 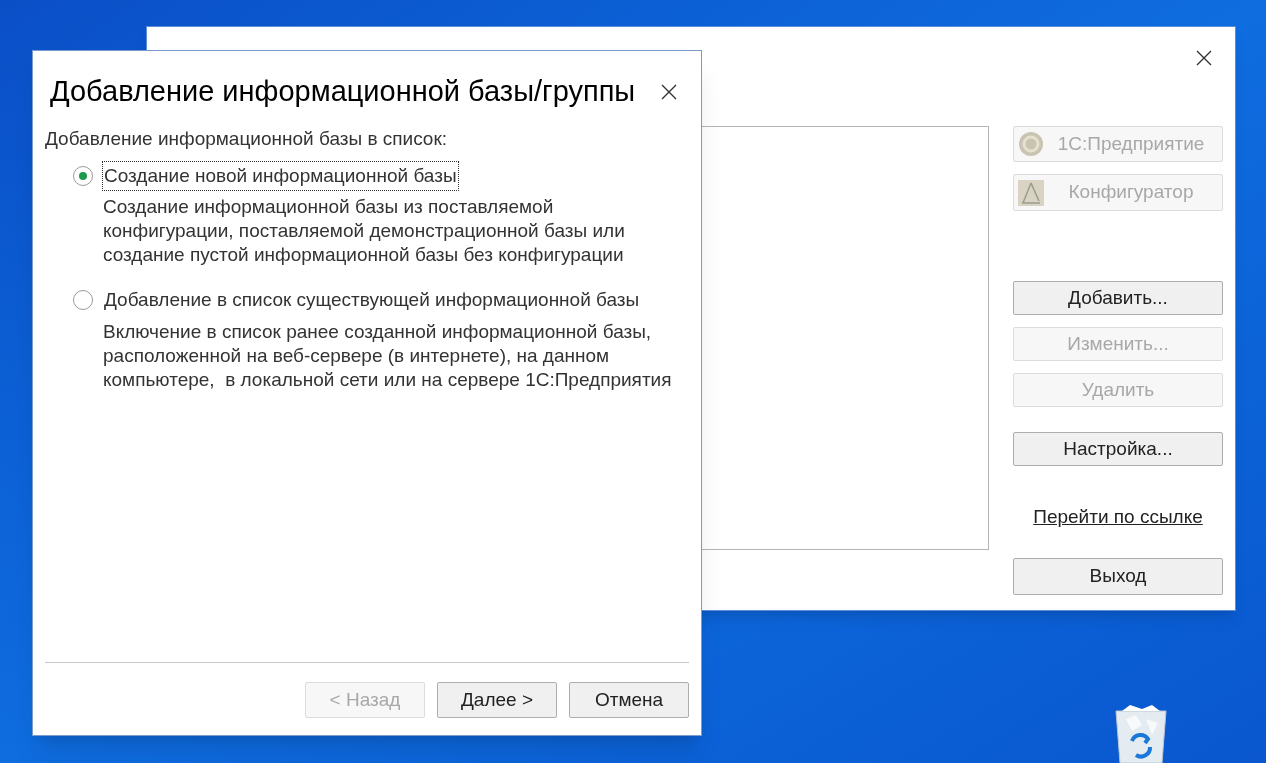 I want to click on open-link: Перейти по ссылке, so click(x=1118, y=517).